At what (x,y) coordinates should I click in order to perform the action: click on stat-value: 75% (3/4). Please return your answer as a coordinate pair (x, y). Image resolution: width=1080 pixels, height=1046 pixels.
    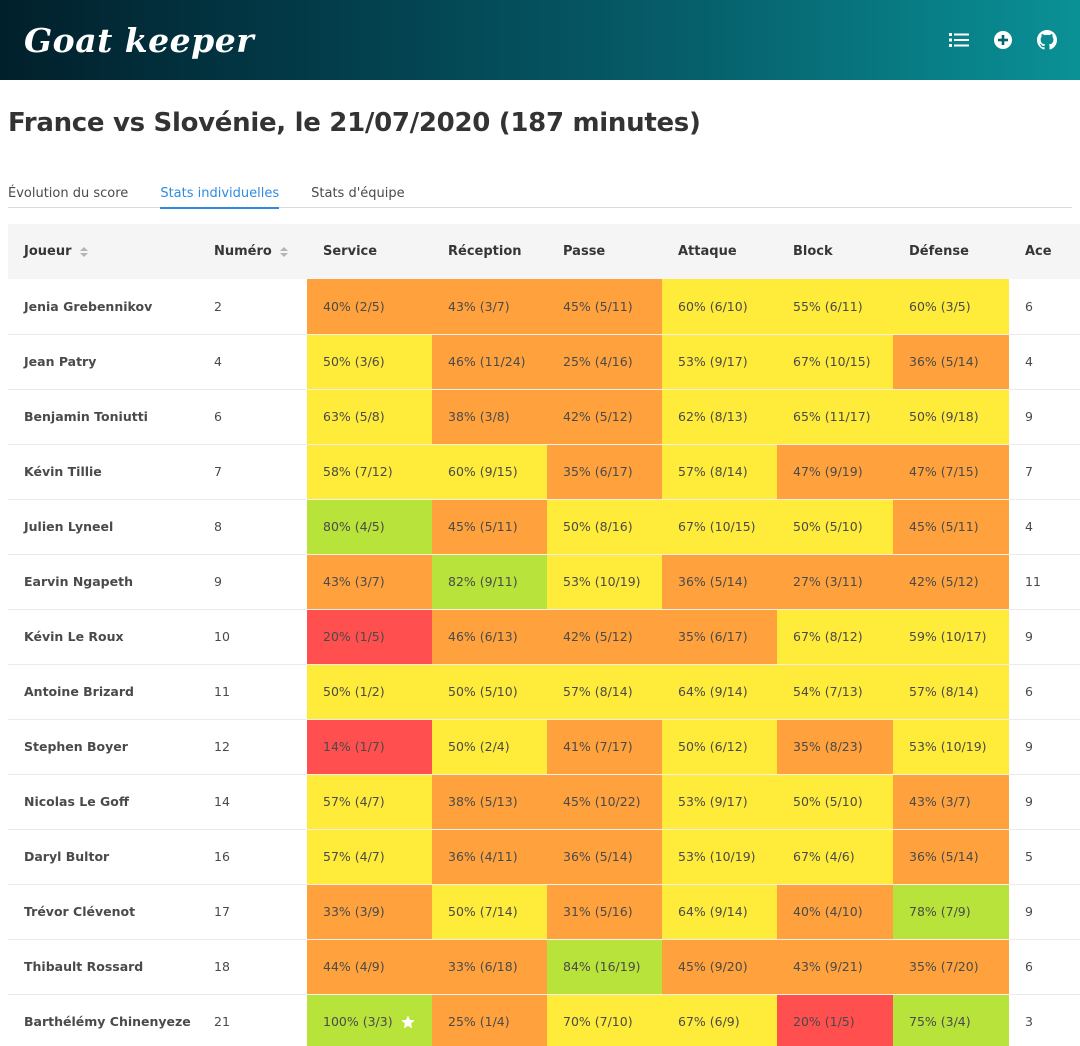
    Looking at the image, I should click on (940, 1021).